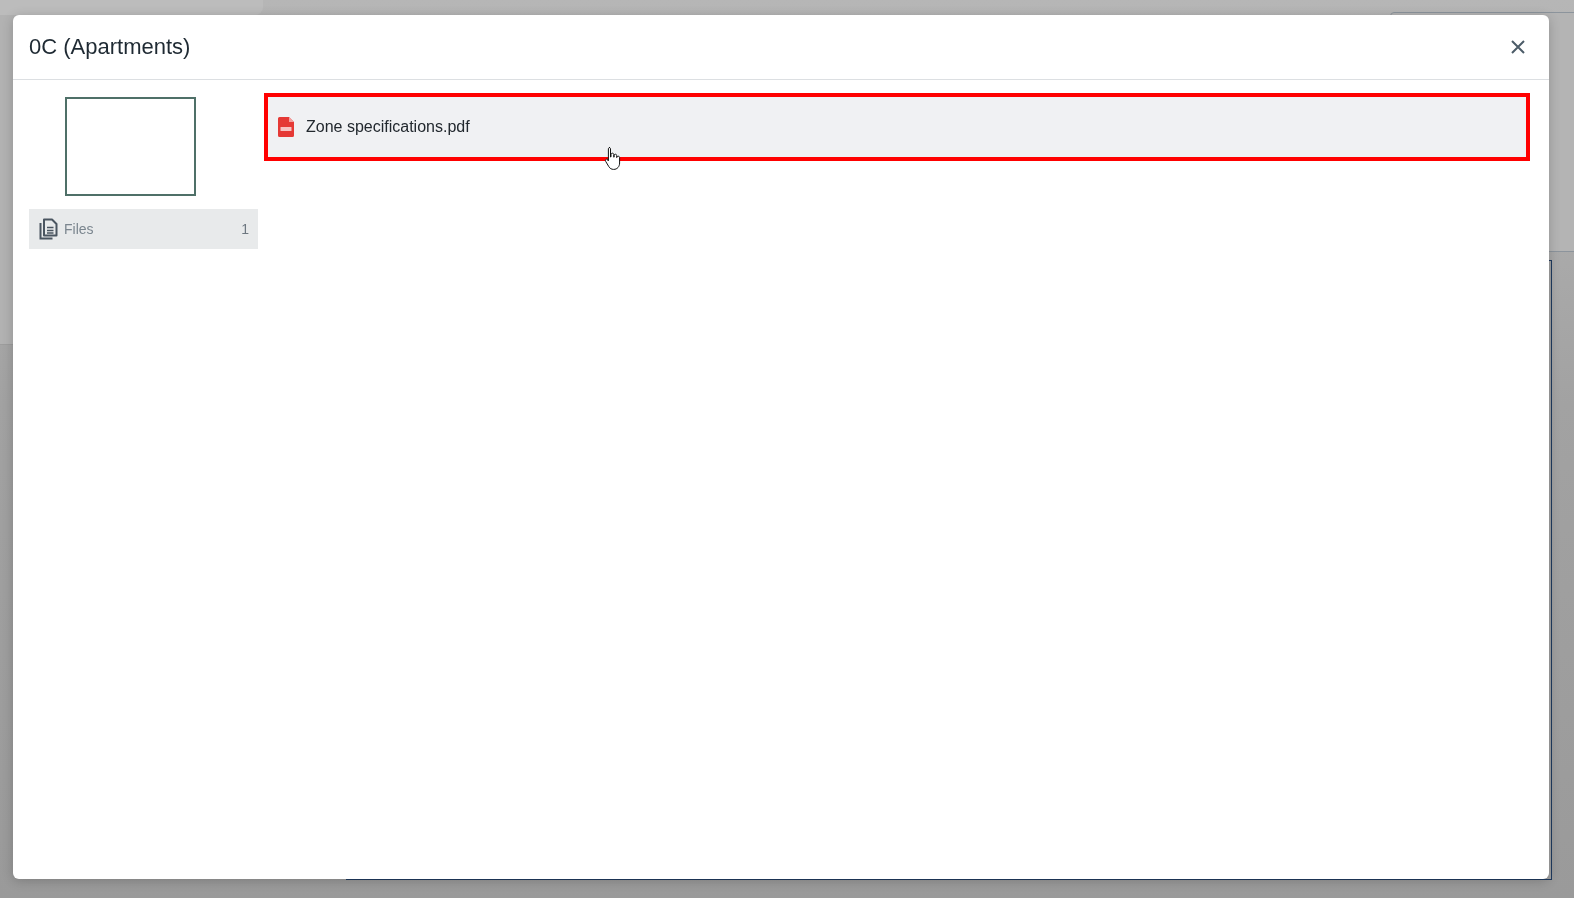 The height and width of the screenshot is (898, 1574). What do you see at coordinates (48, 229) in the screenshot?
I see `documents-icon` at bounding box center [48, 229].